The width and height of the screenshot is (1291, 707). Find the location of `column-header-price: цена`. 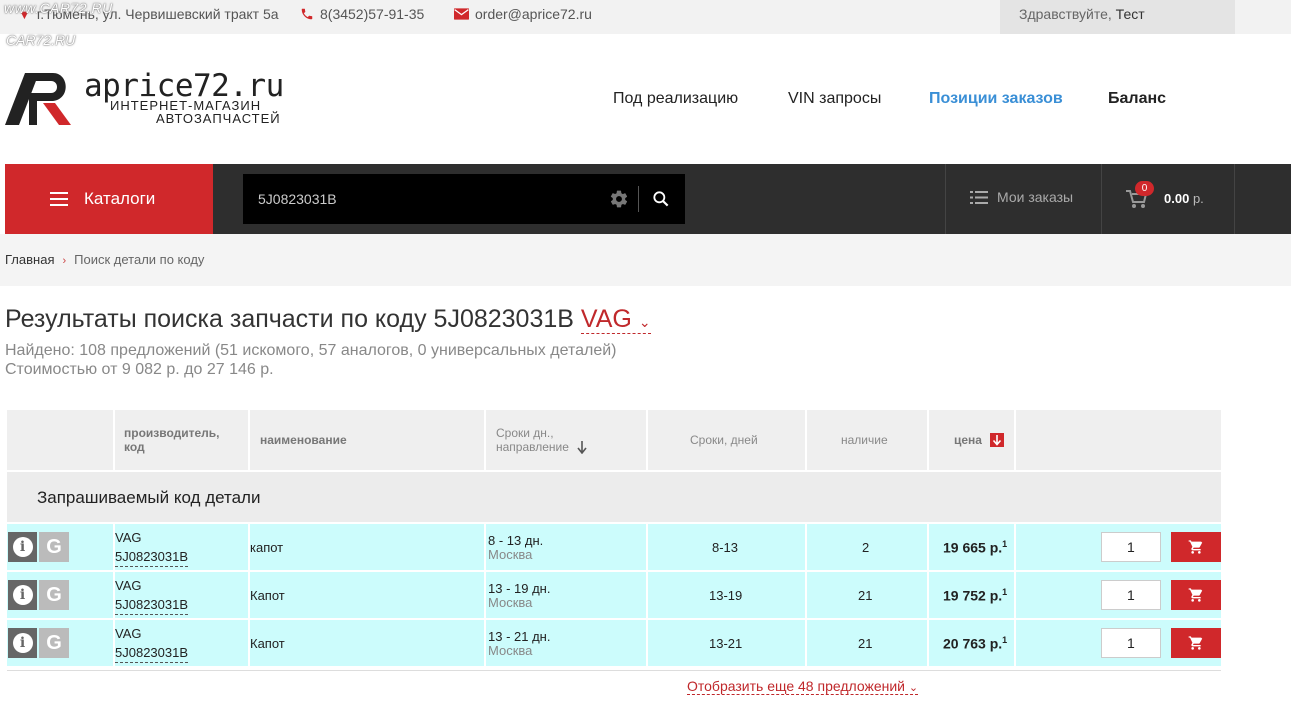

column-header-price: цена is located at coordinates (979, 440).